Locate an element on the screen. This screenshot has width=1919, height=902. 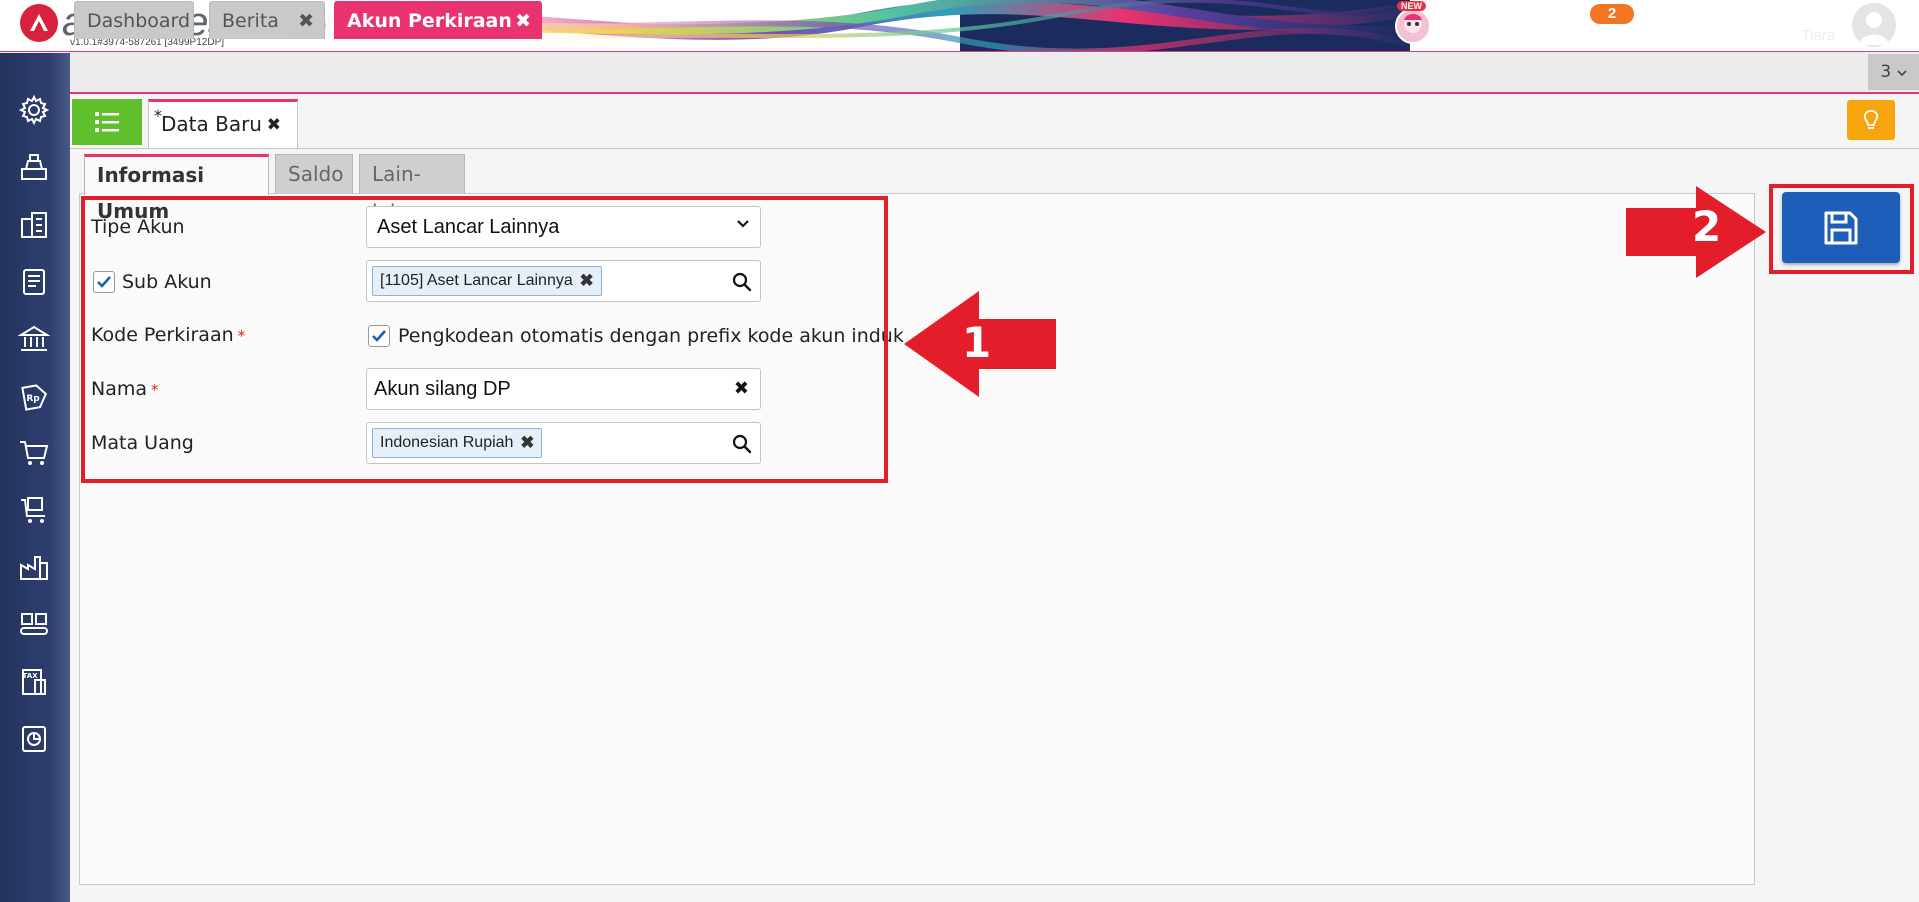
tab-count: 3 is located at coordinates (1886, 72).